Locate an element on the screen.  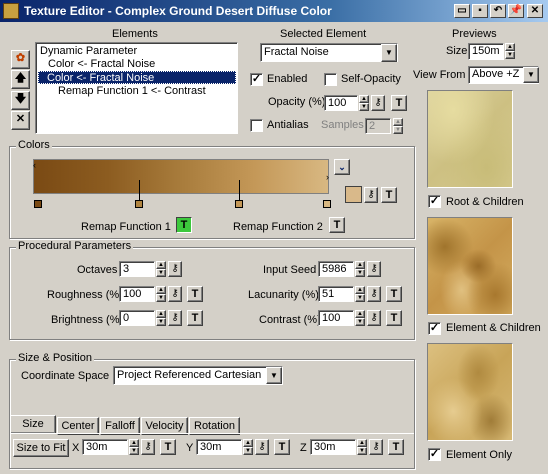
samples-spinner: ▲ ▼ is located at coordinates (398, 126).